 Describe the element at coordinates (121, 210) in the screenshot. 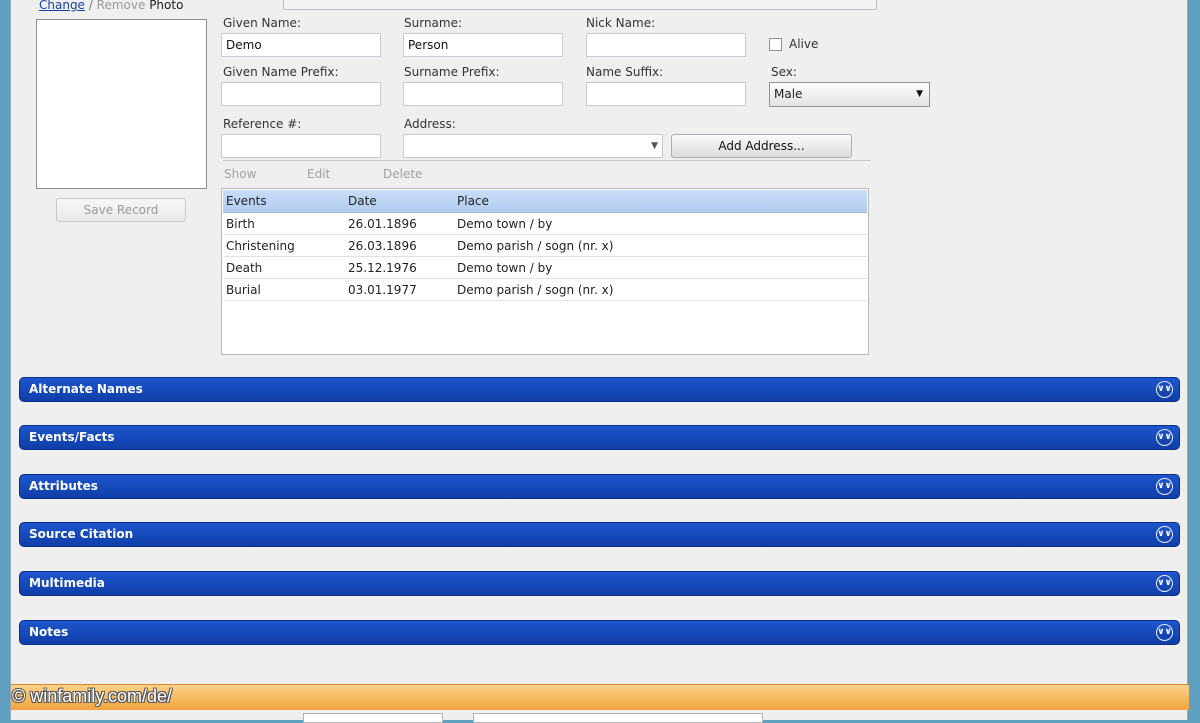

I see `save-record-button: Save Record` at that location.